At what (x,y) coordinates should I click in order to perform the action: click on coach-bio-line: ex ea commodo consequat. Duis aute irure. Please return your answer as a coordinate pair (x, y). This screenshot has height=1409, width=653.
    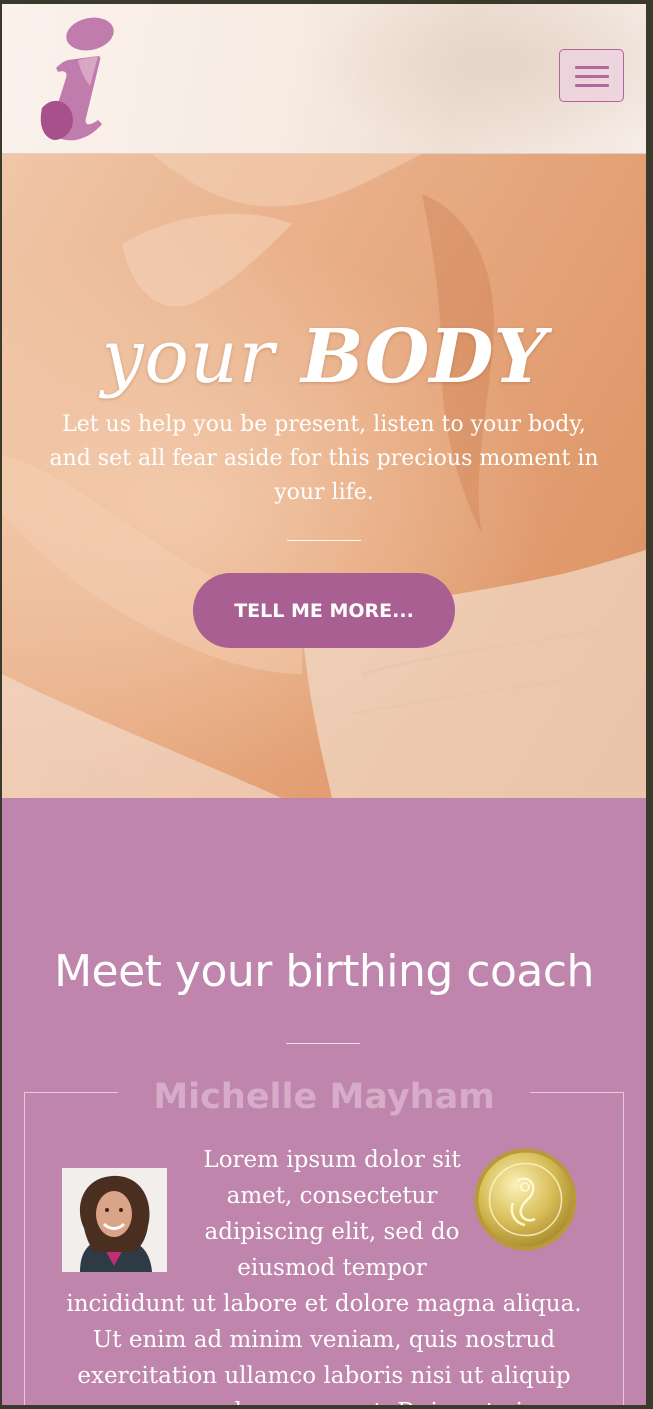
    Looking at the image, I should click on (324, 1399).